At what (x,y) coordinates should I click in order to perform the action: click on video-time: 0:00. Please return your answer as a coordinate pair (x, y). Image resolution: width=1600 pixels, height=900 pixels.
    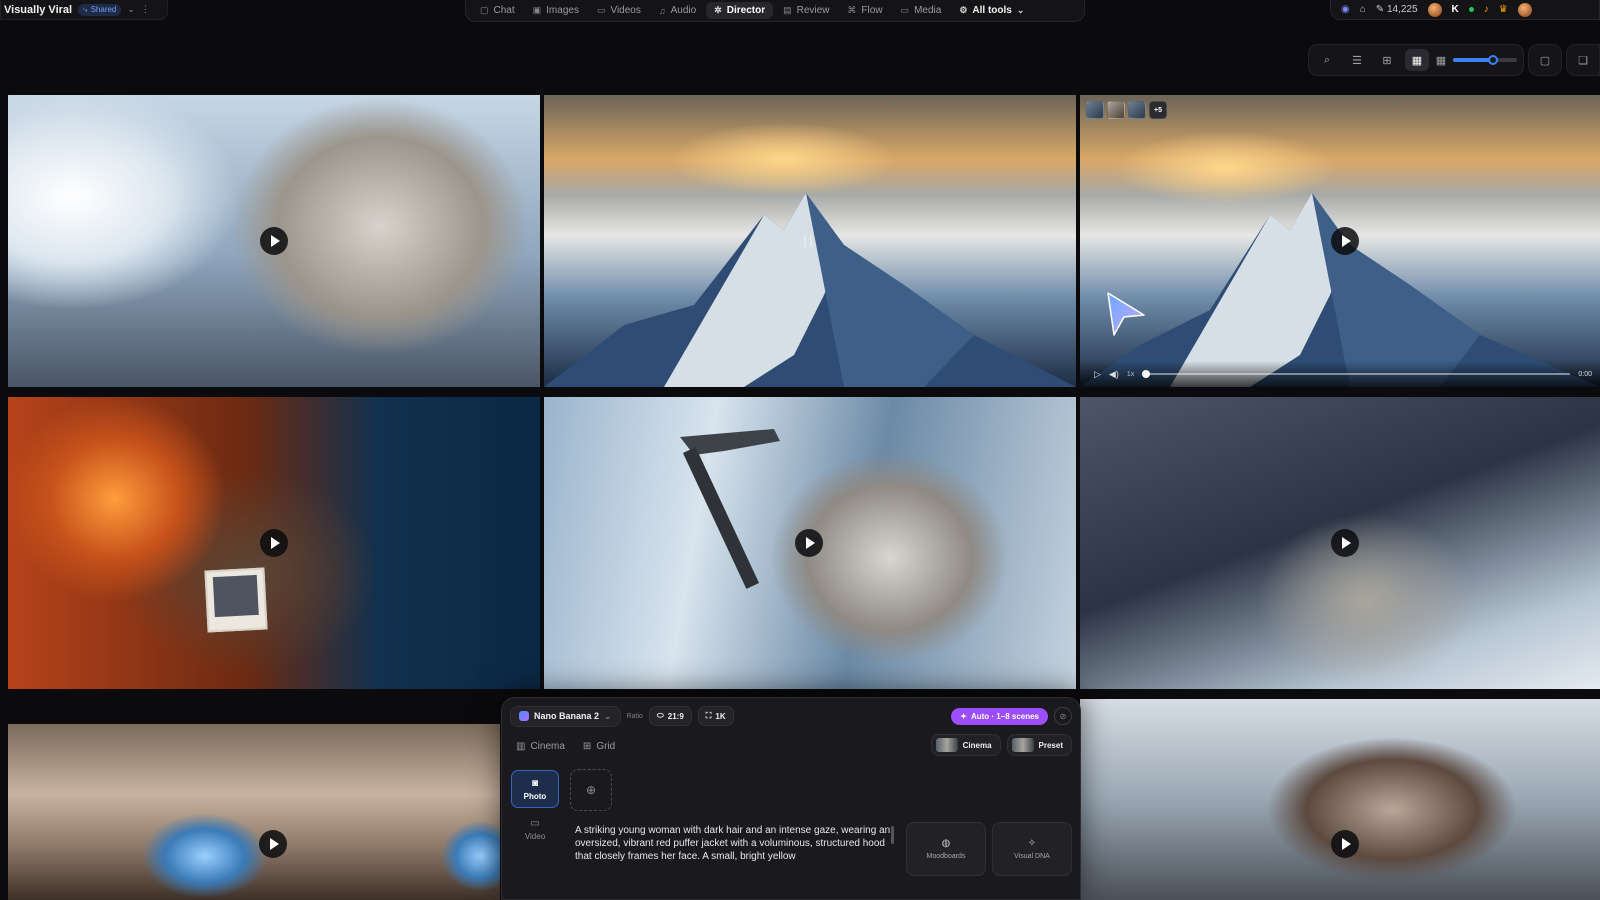
    Looking at the image, I should click on (1585, 374).